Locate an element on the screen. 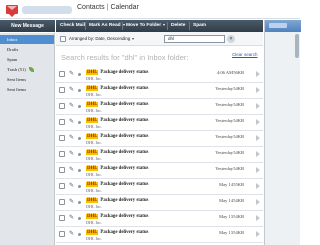  spam-button: Spam is located at coordinates (199, 26).